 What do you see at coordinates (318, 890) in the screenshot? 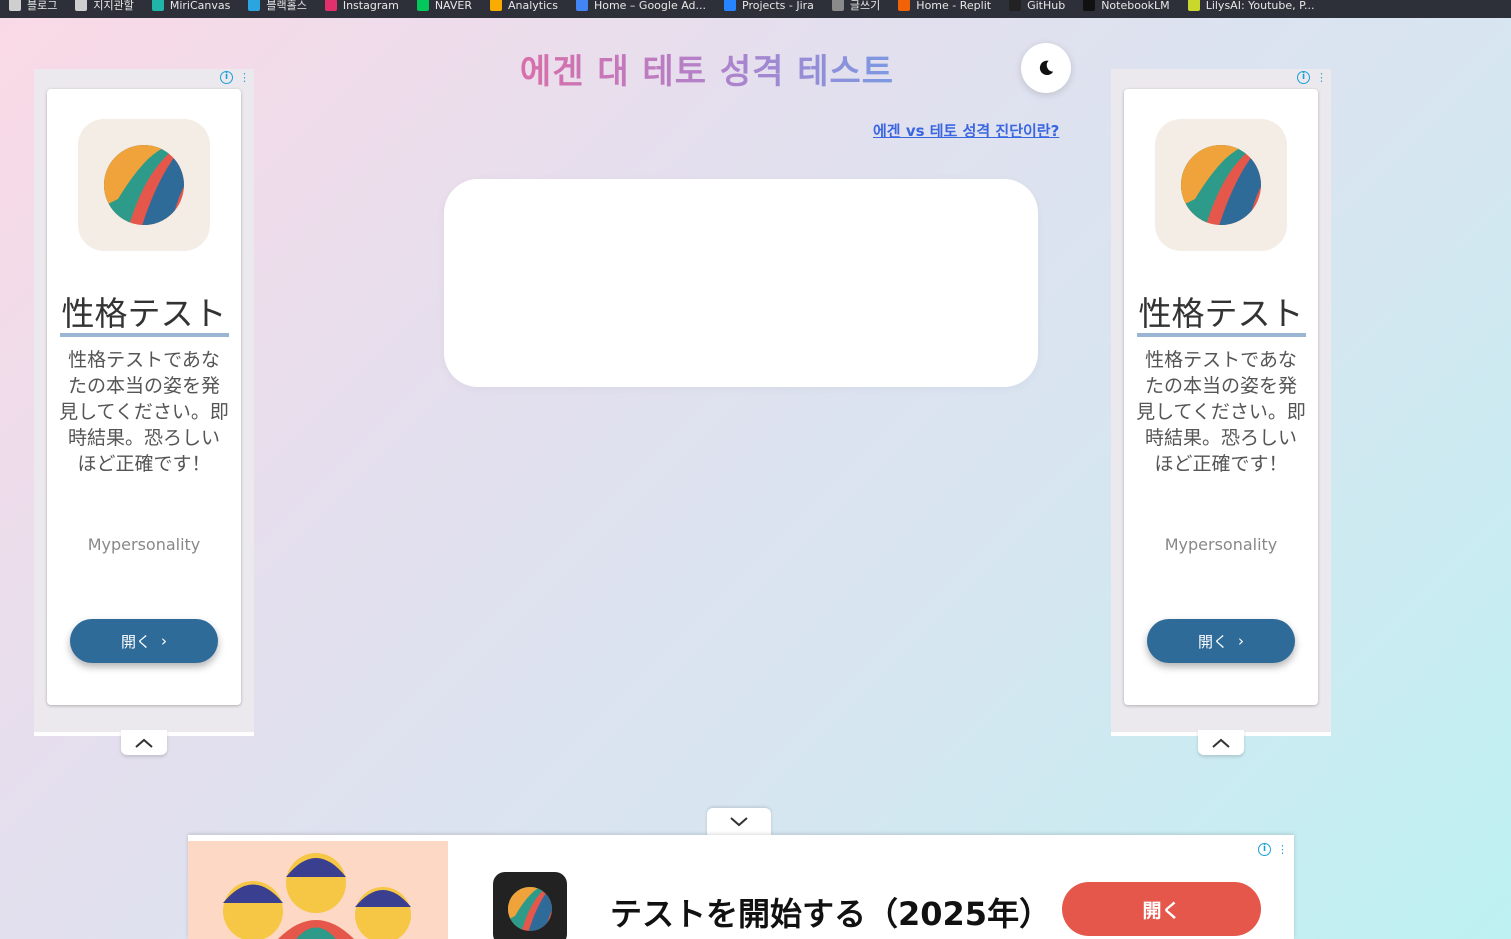
I see `ad-illustration` at bounding box center [318, 890].